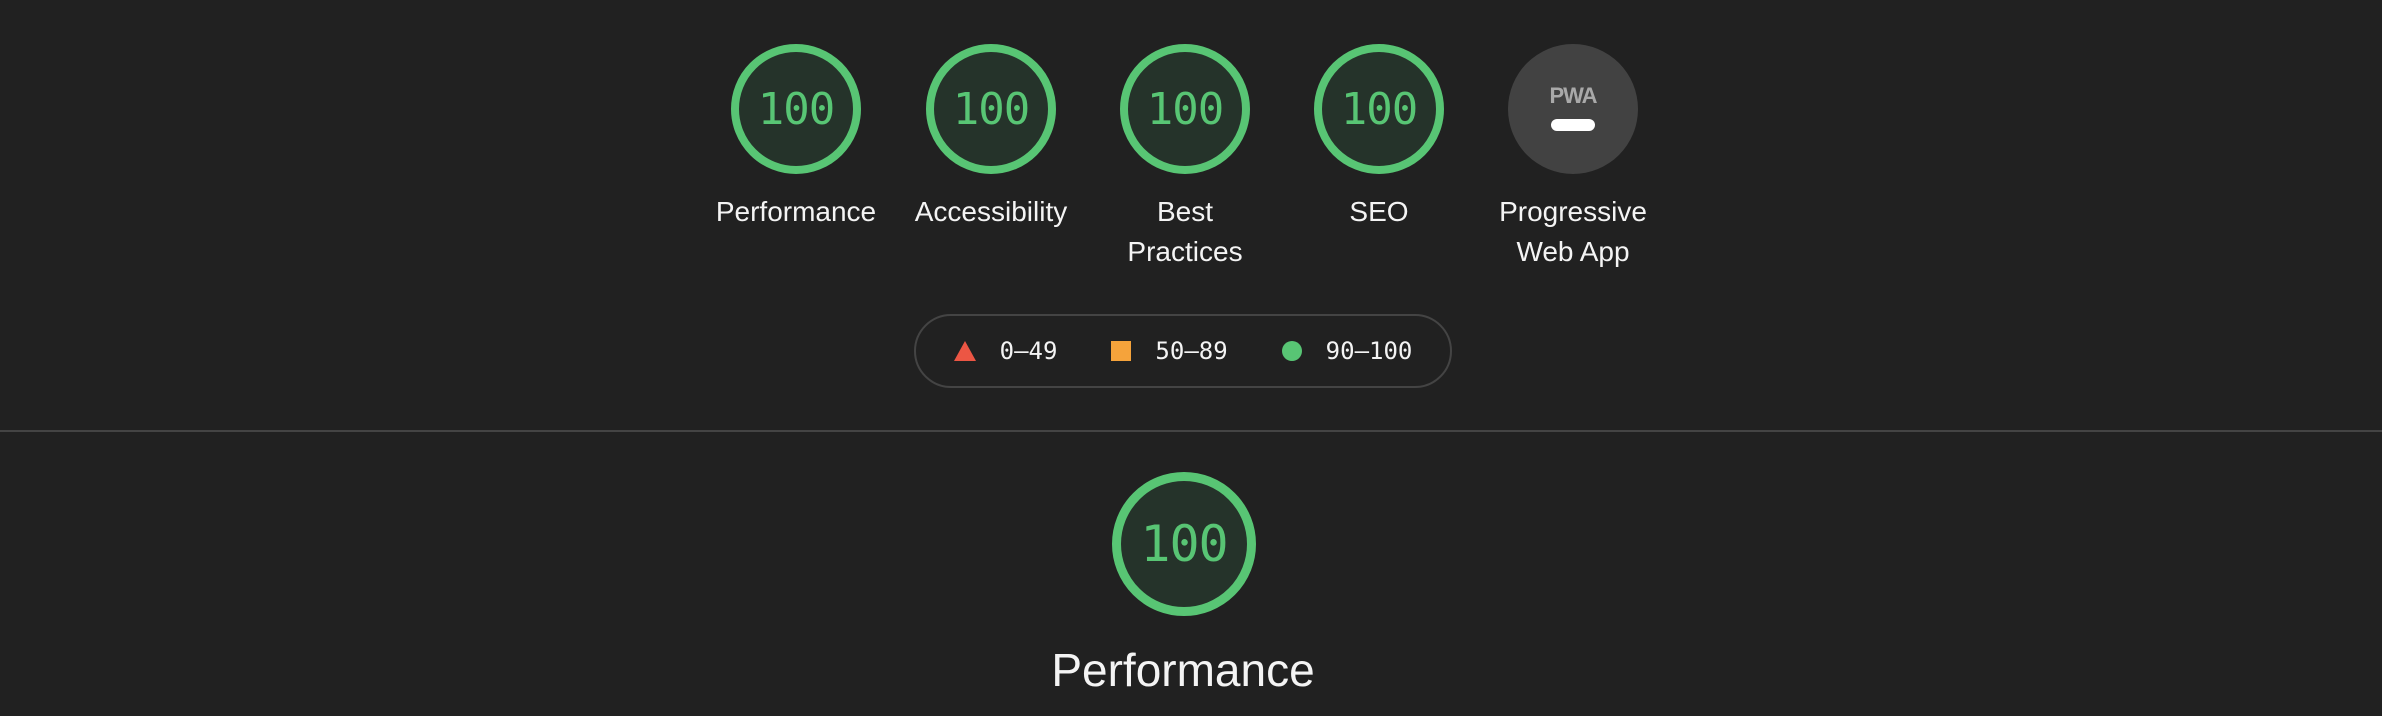  What do you see at coordinates (964, 351) in the screenshot?
I see `red-triangle-icon` at bounding box center [964, 351].